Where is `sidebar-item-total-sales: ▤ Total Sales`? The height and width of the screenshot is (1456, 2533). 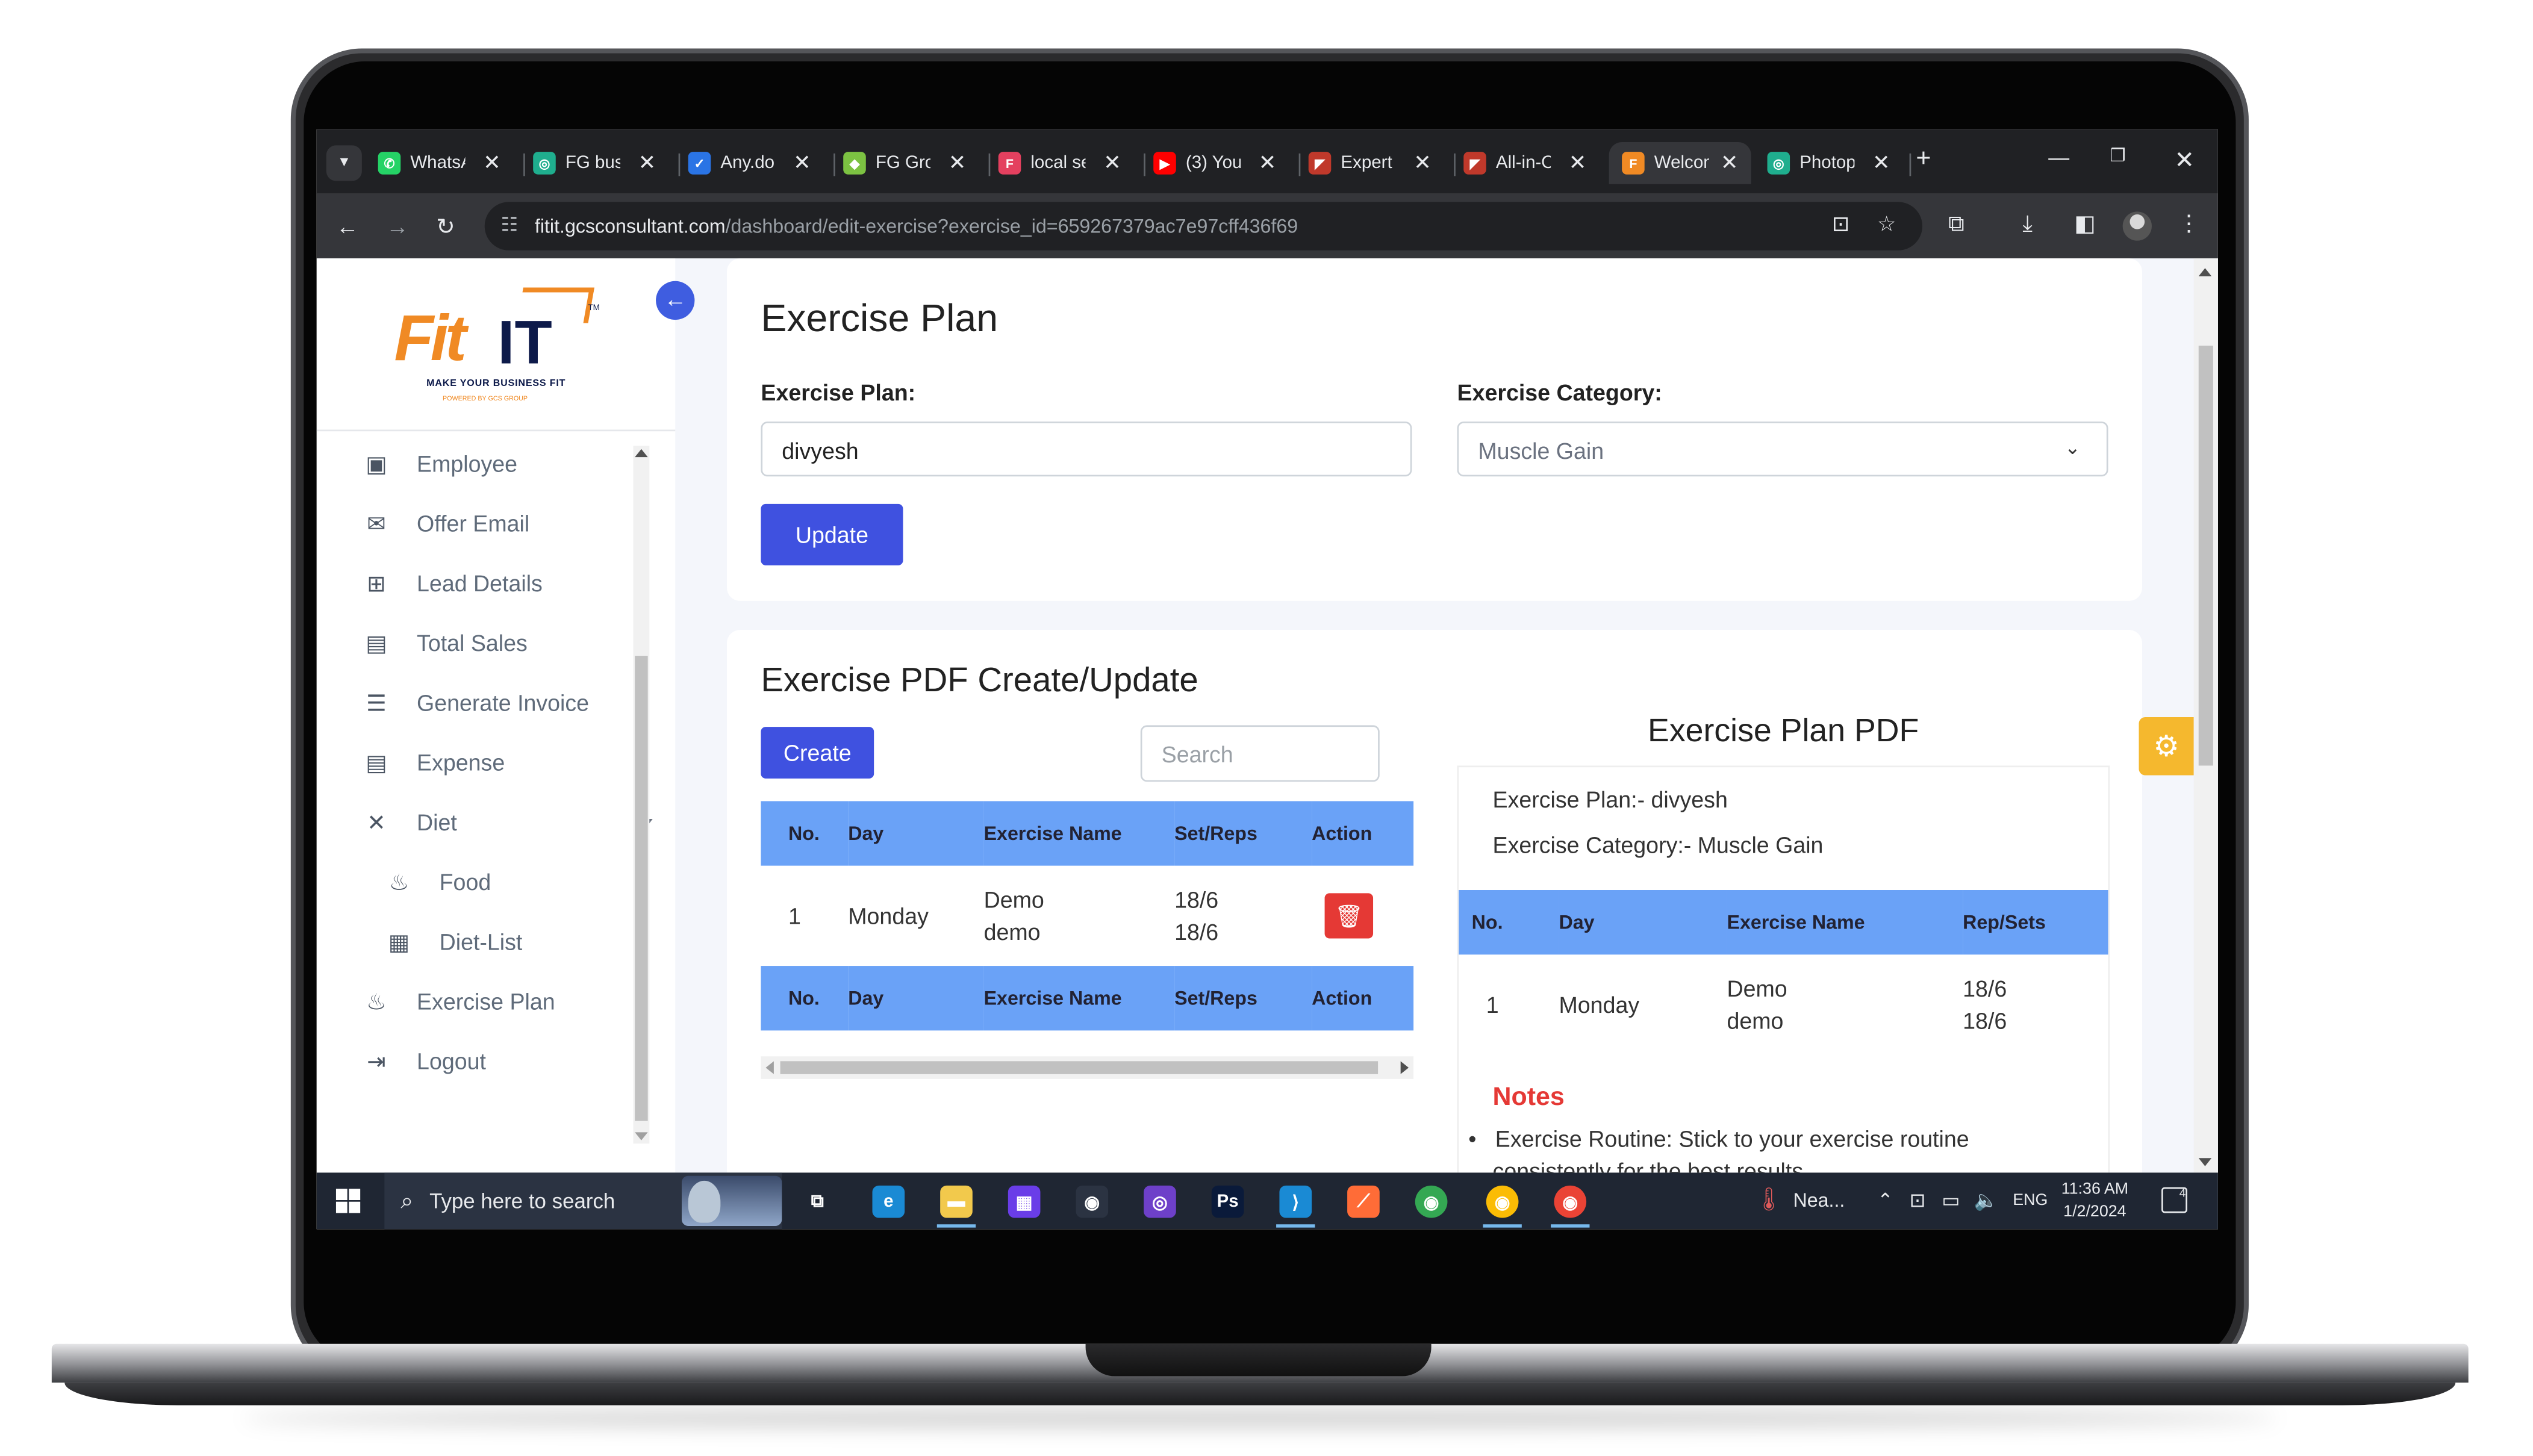
sidebar-item-total-sales: ▤ Total Sales is located at coordinates (445, 643).